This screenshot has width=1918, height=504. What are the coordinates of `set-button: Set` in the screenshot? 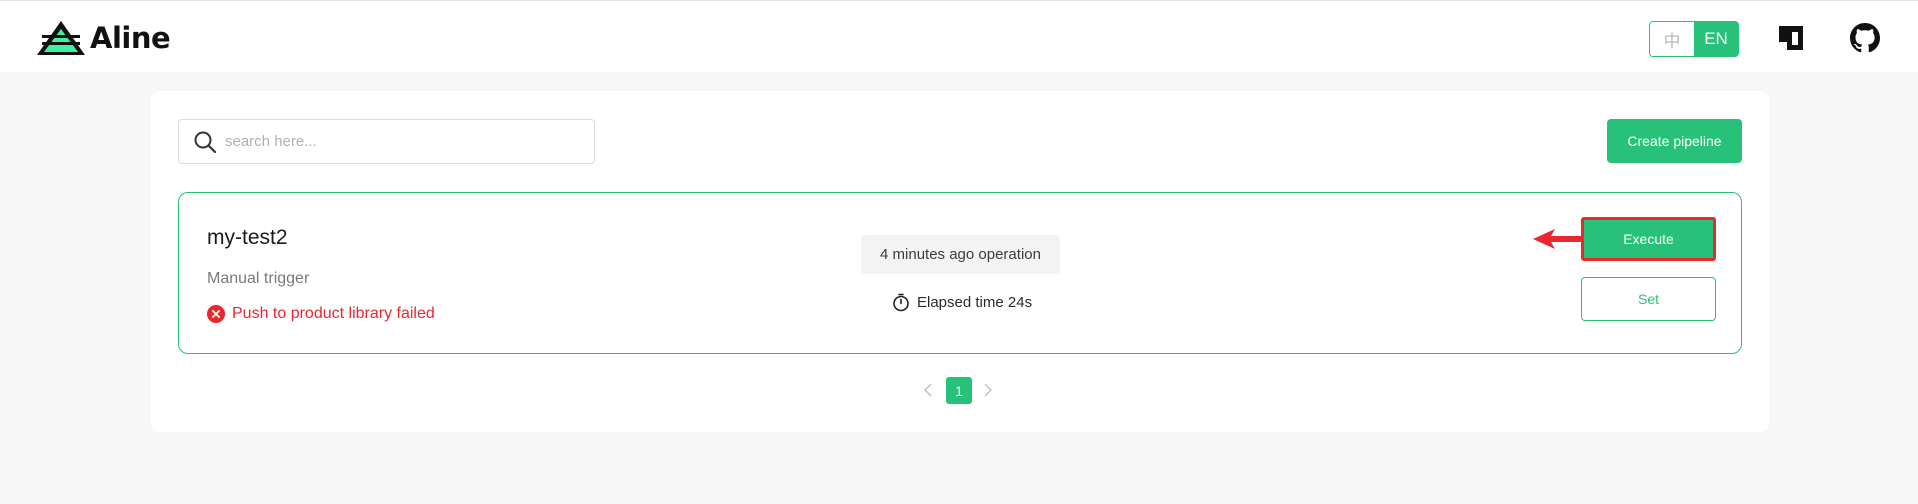 It's located at (1648, 299).